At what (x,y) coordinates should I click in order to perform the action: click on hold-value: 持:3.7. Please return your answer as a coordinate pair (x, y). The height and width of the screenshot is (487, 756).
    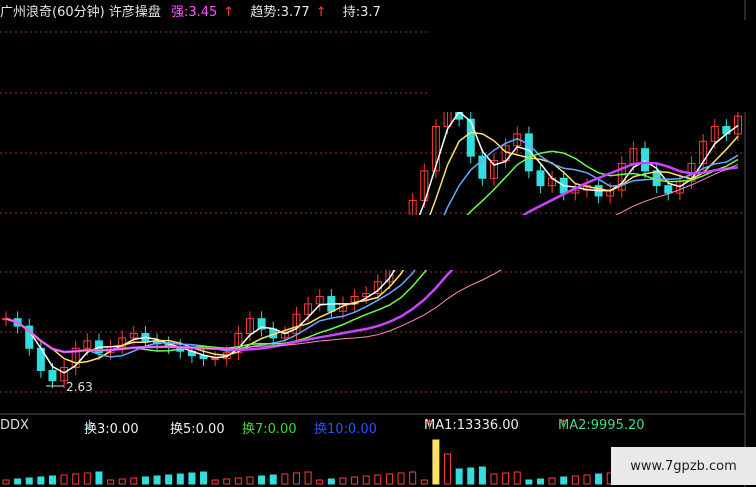
    Looking at the image, I should click on (361, 12).